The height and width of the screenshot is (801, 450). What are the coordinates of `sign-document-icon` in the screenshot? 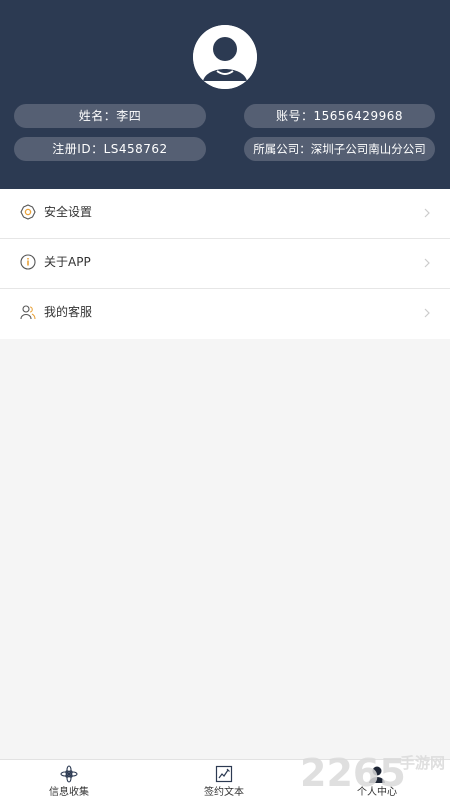 It's located at (224, 774).